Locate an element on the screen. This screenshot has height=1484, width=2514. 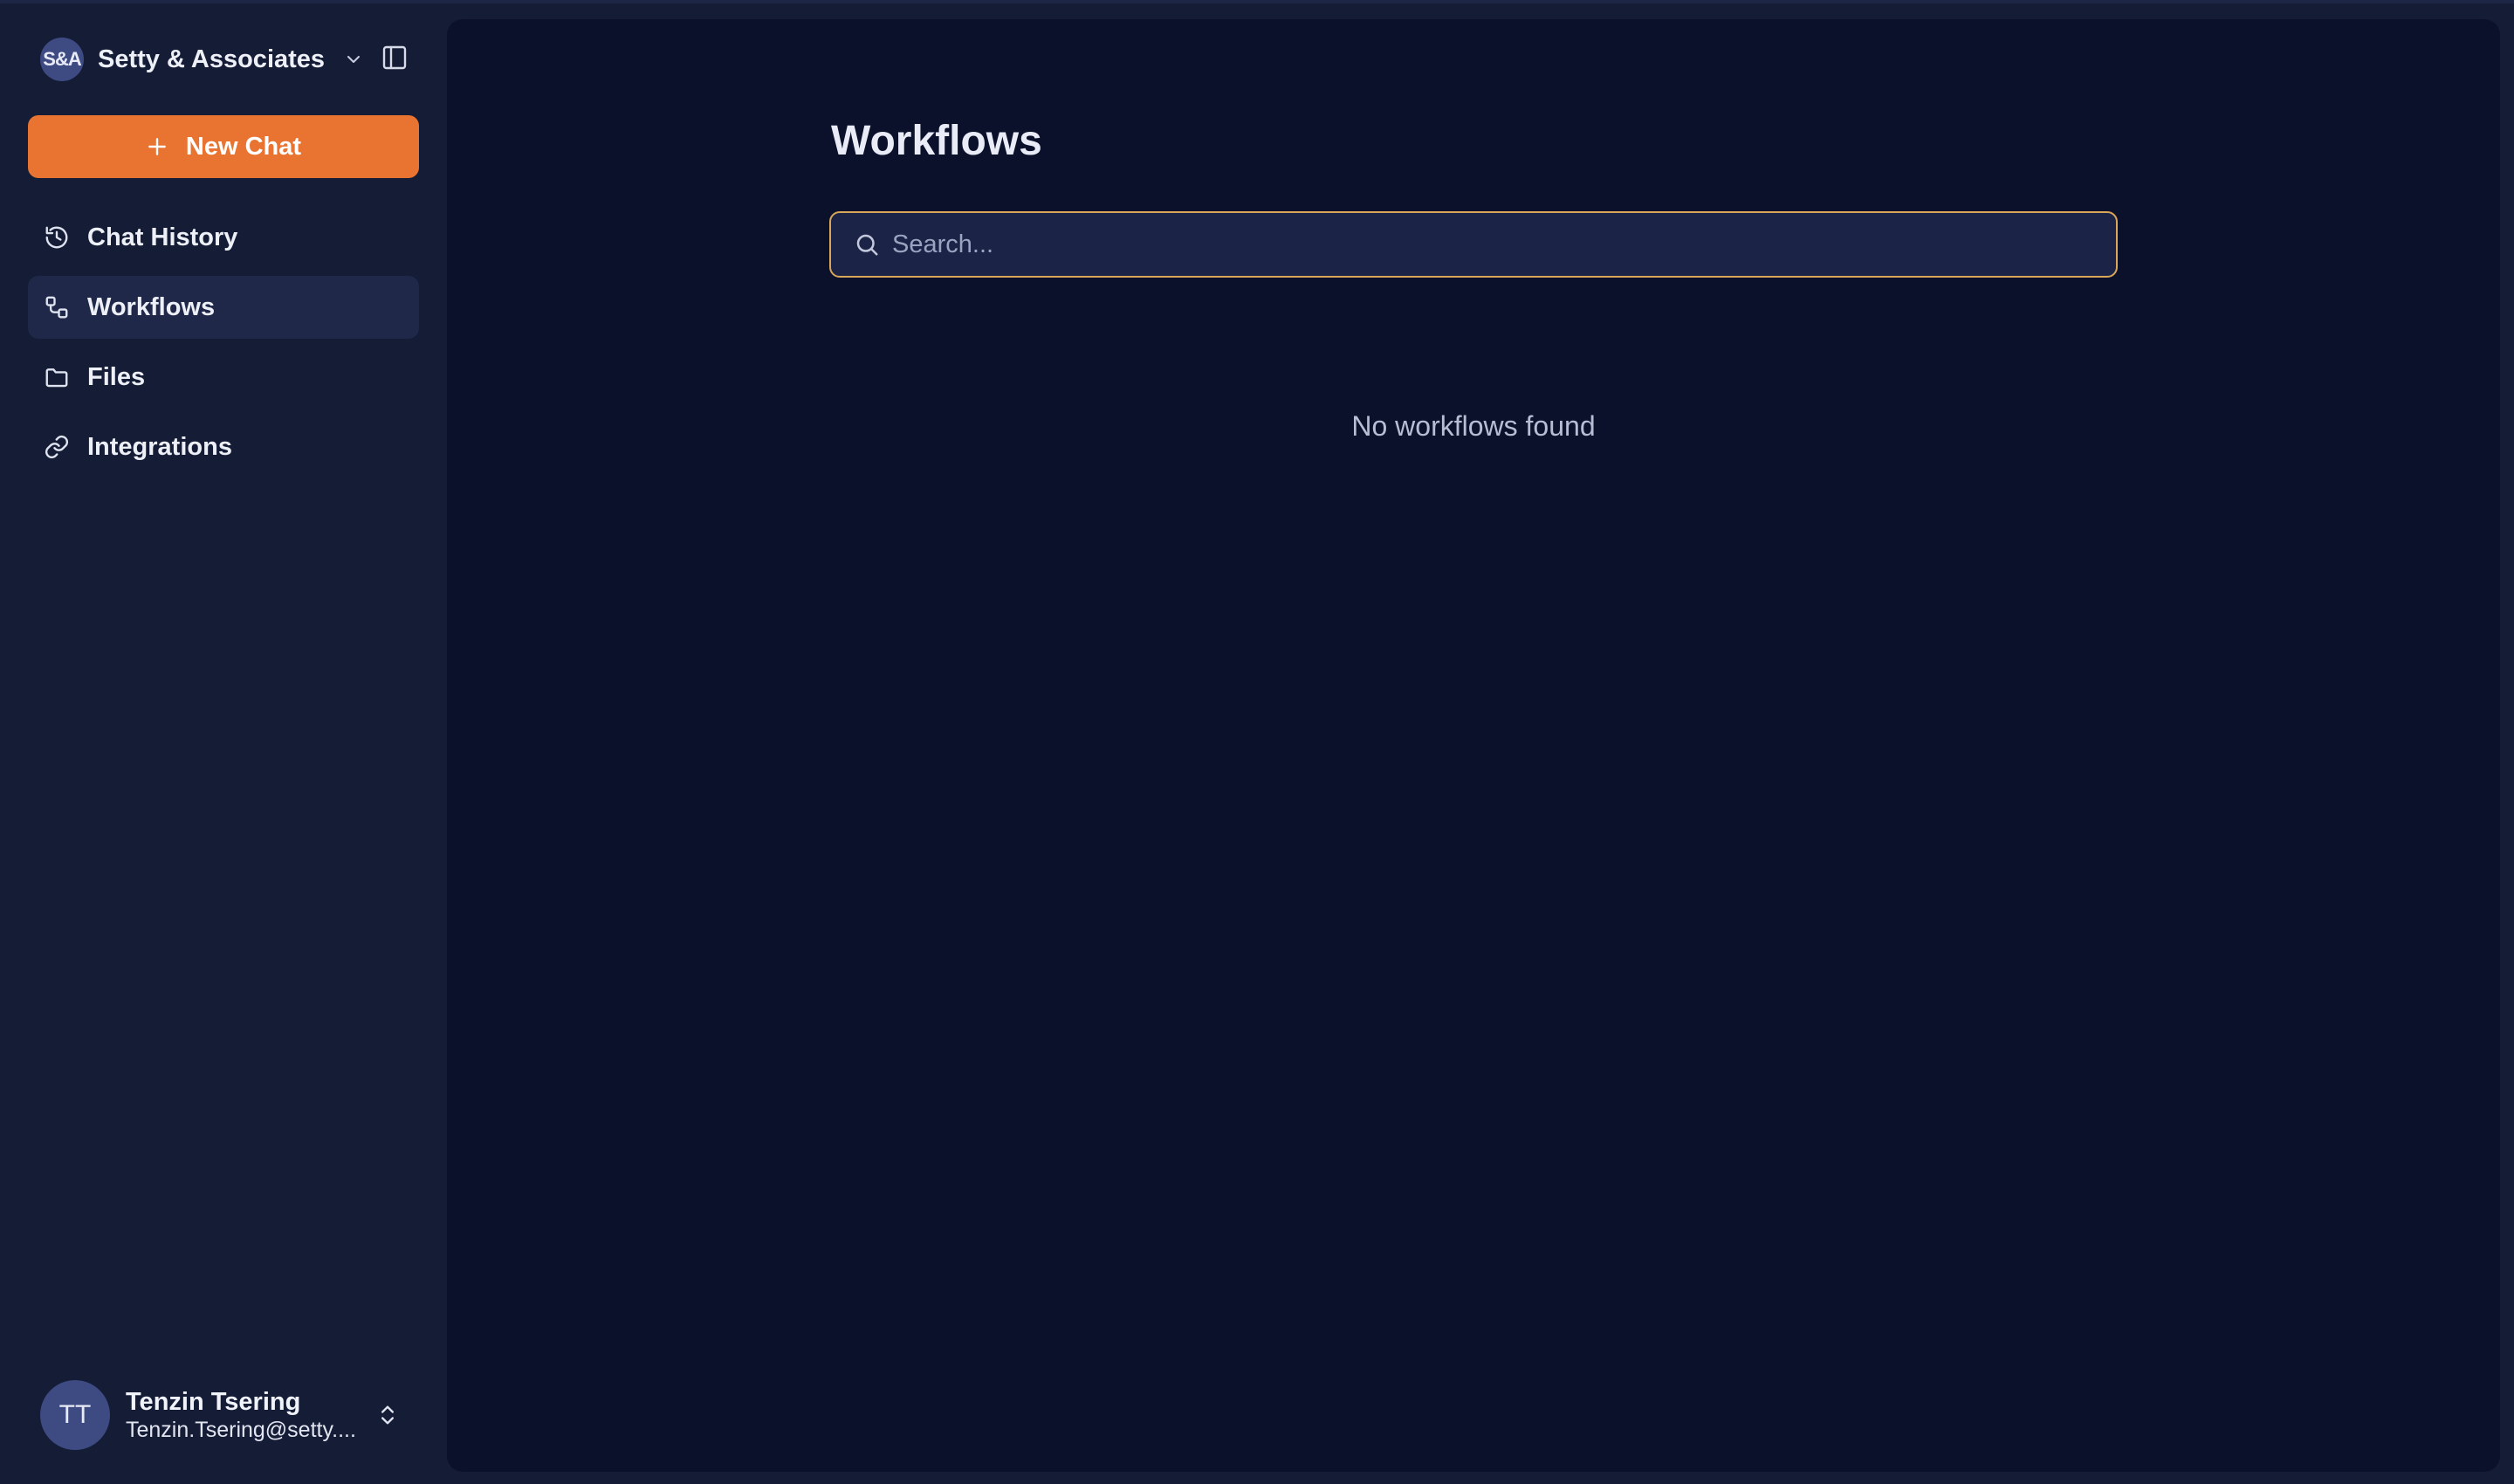
link-icon is located at coordinates (57, 447).